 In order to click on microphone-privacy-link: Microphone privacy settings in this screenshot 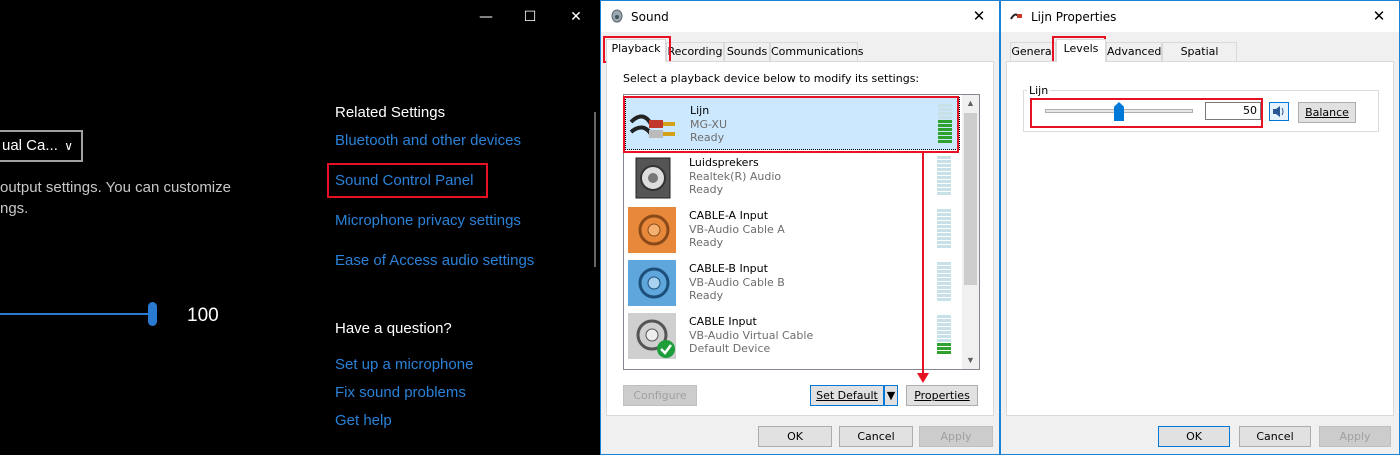, I will do `click(428, 220)`.